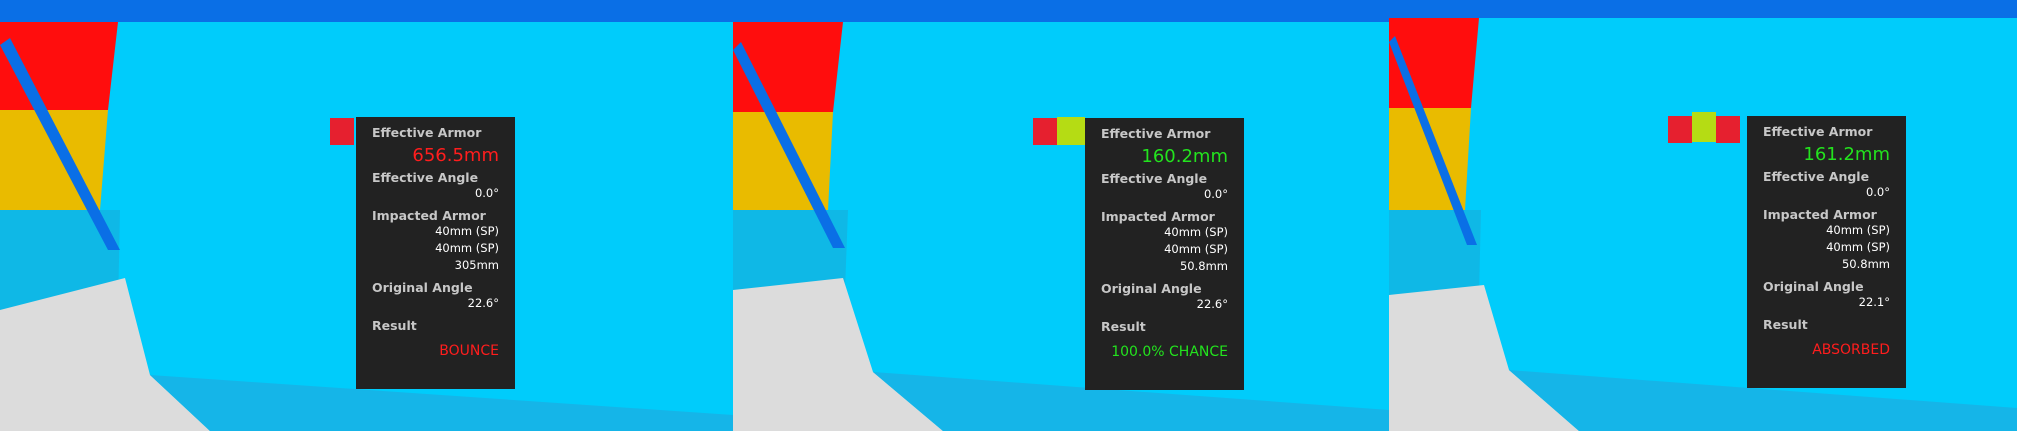 Image resolution: width=2017 pixels, height=431 pixels. Describe the element at coordinates (1184, 156) in the screenshot. I see `effective-armor-value: 160.2mm` at that location.